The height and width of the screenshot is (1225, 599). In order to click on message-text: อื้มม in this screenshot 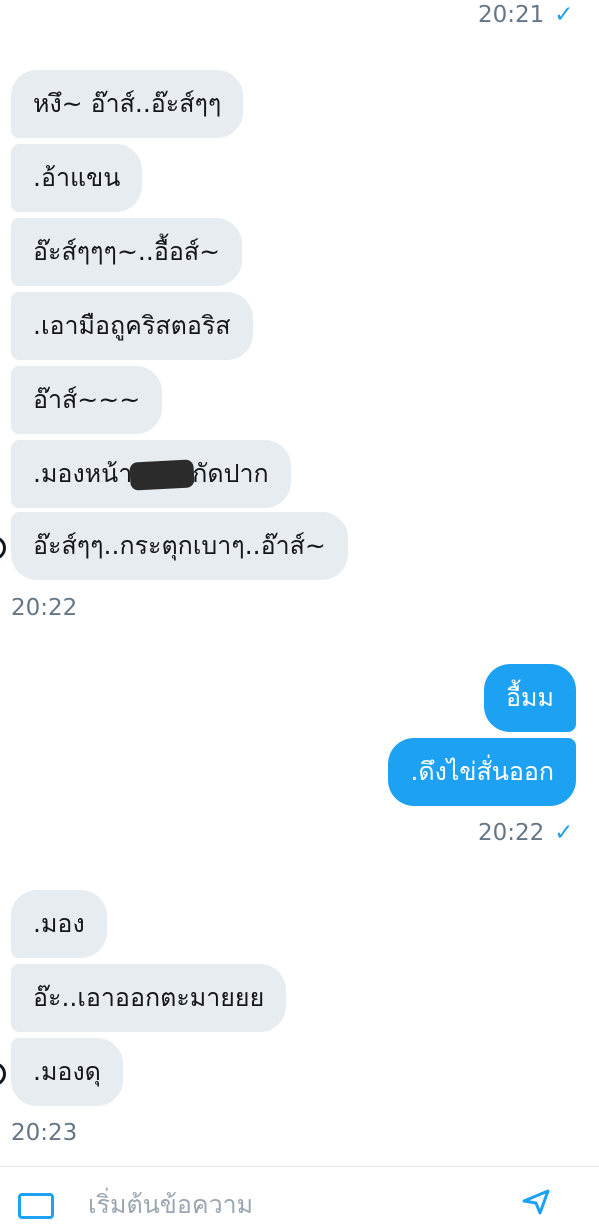, I will do `click(530, 697)`.